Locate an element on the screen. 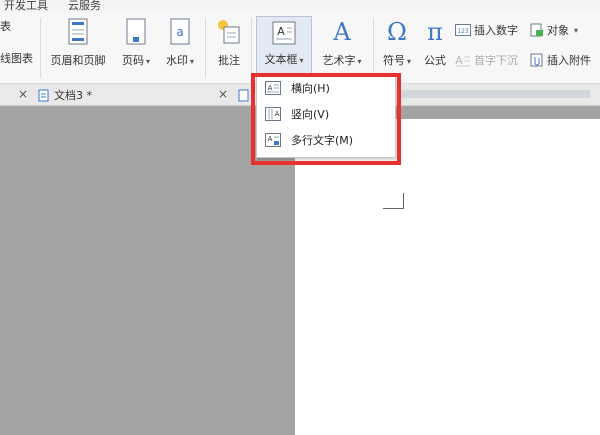 The image size is (600, 435). svg-text: Ω is located at coordinates (397, 32).